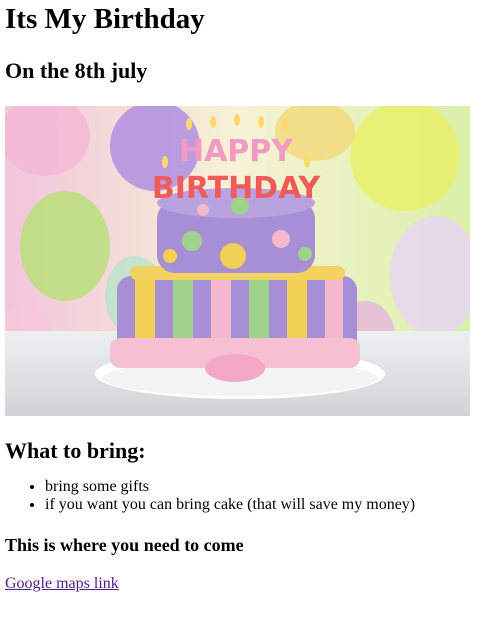 The height and width of the screenshot is (619, 482). Describe the element at coordinates (124, 545) in the screenshot. I see `location-heading: This is where you need to come` at that location.